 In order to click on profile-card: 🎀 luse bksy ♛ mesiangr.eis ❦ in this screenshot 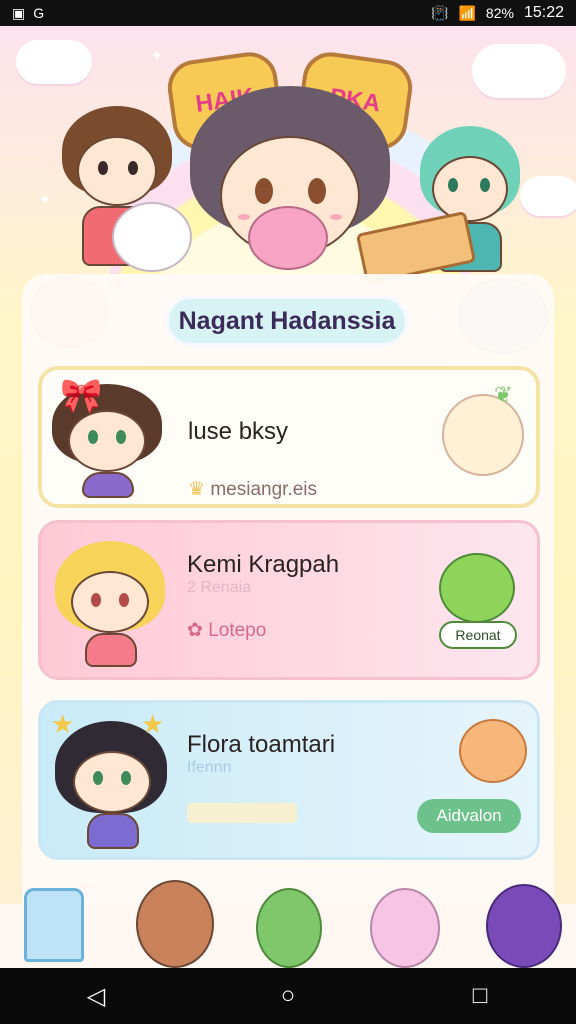, I will do `click(289, 437)`.